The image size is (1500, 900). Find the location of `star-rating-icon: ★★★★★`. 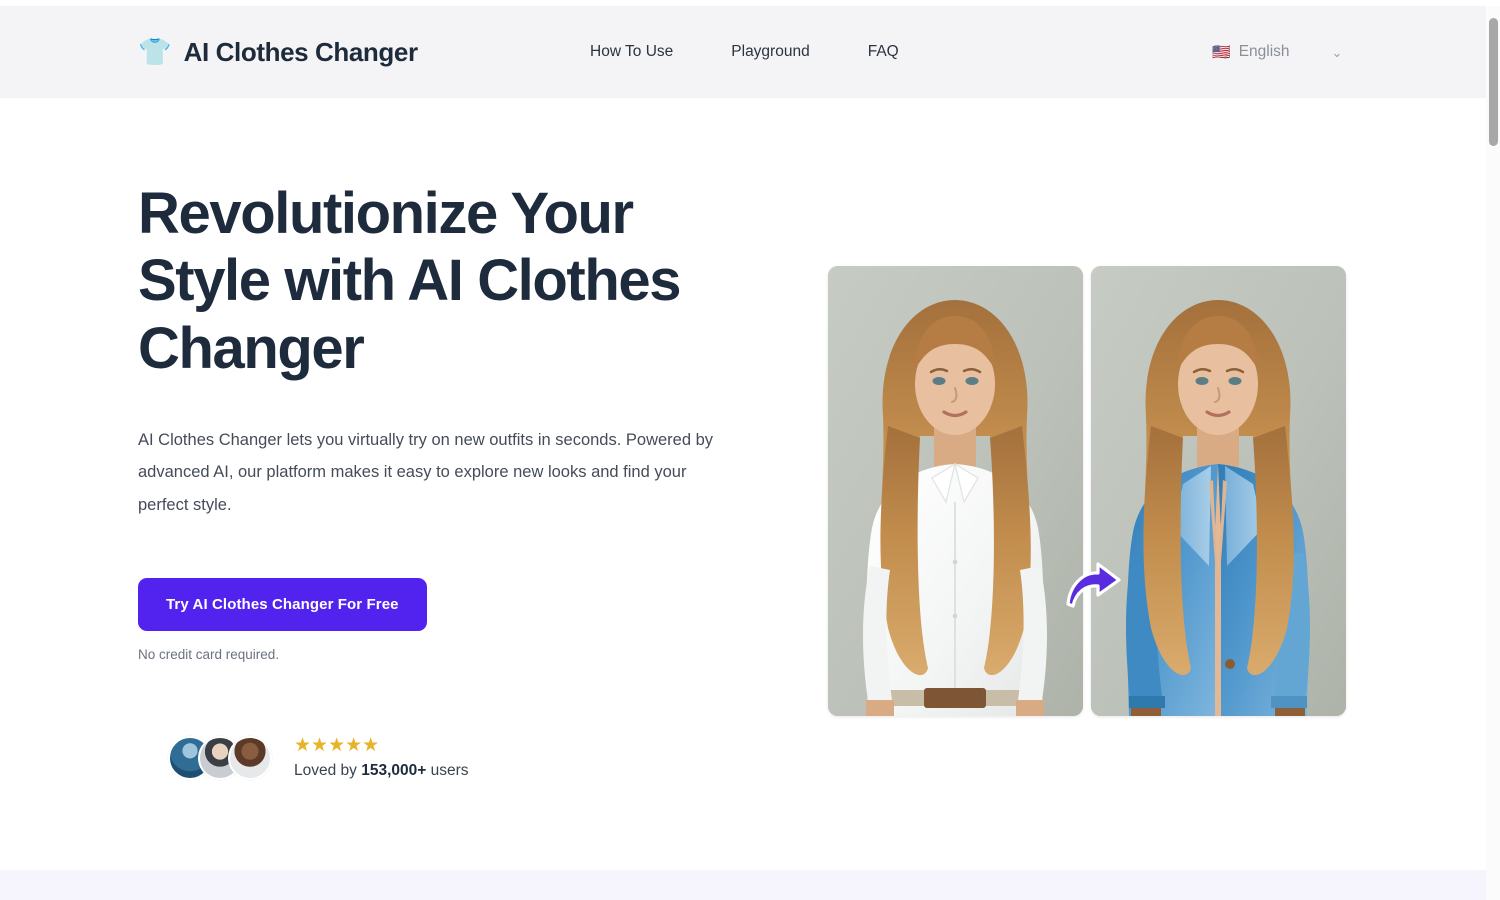

star-rating-icon: ★★★★★ is located at coordinates (337, 745).